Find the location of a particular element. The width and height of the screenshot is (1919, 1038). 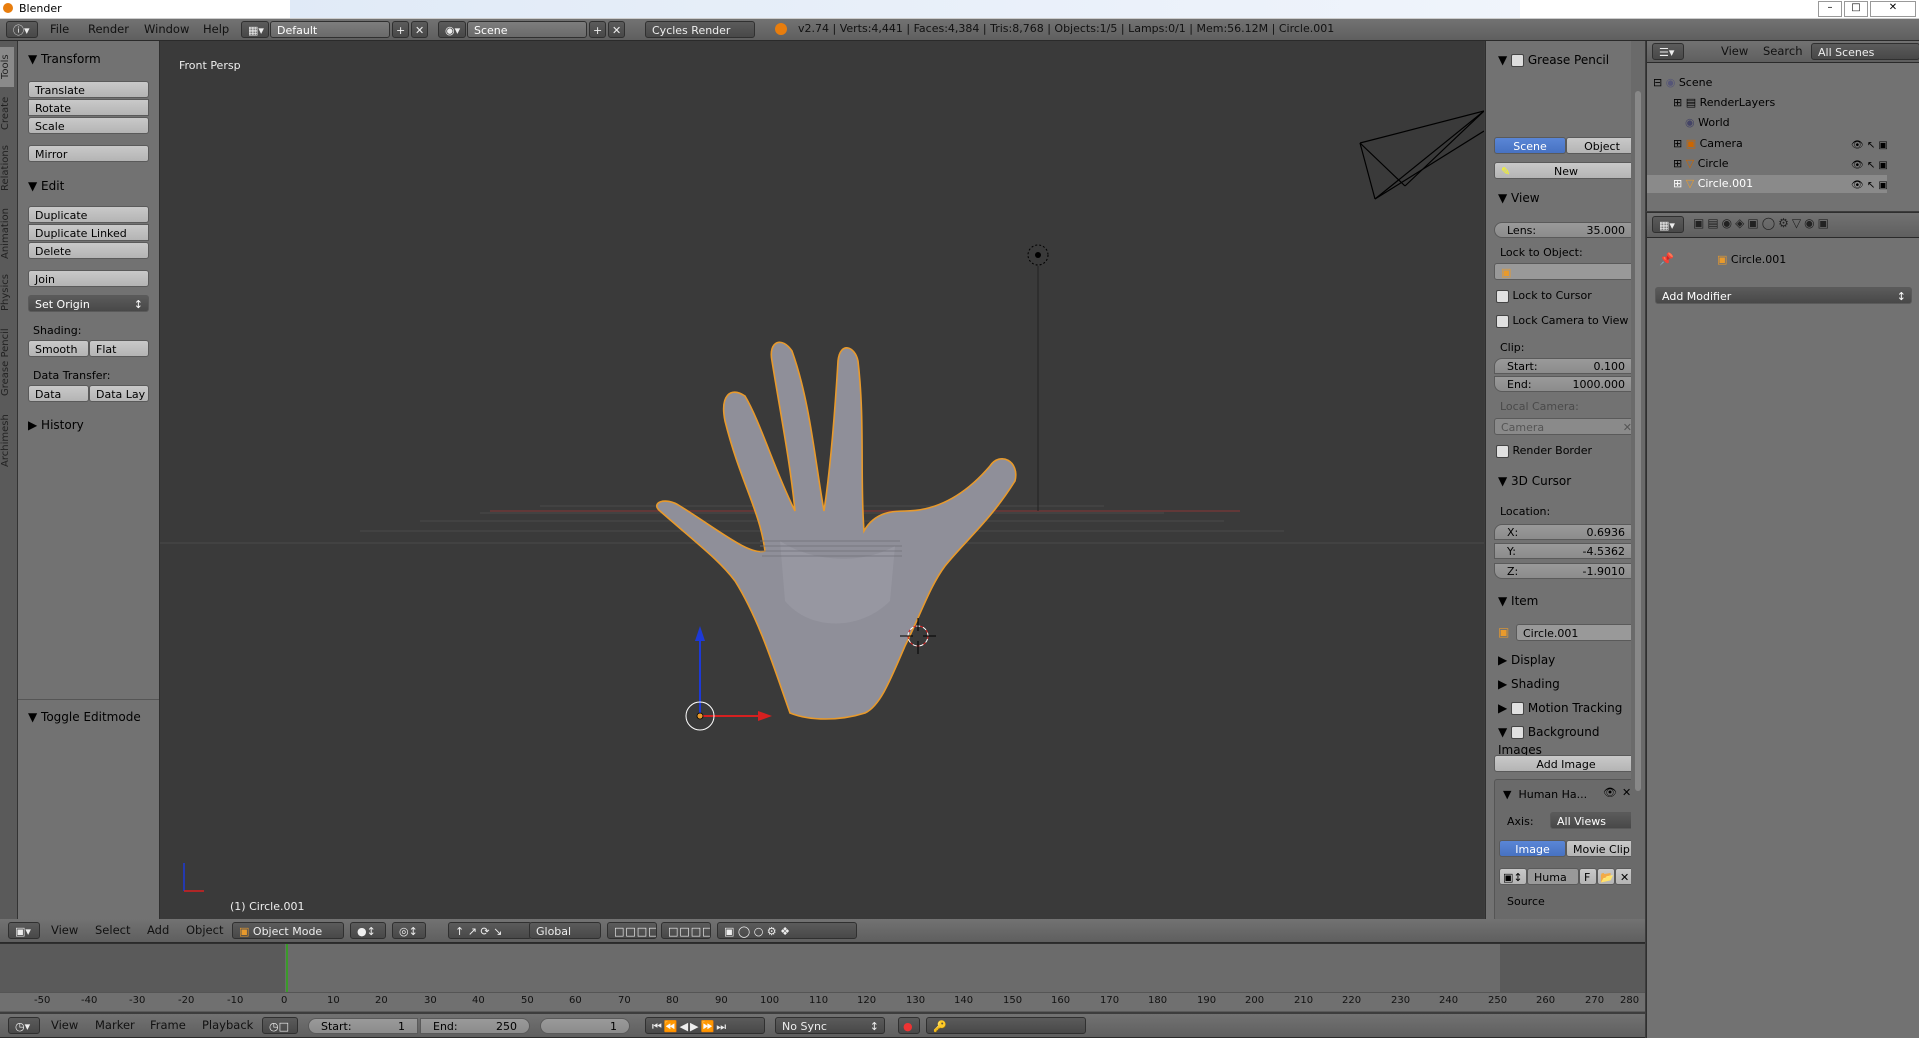

panel-history-header: ▶ History is located at coordinates (56, 425).